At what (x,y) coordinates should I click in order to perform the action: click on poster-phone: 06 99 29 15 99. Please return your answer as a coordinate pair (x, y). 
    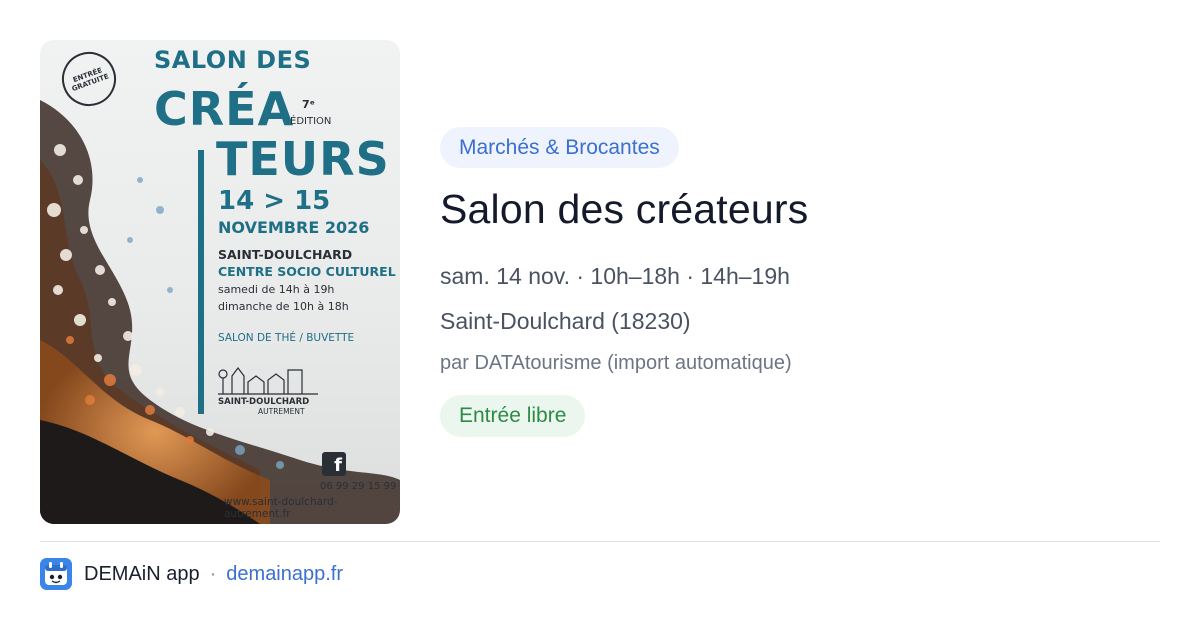
    Looking at the image, I should click on (358, 486).